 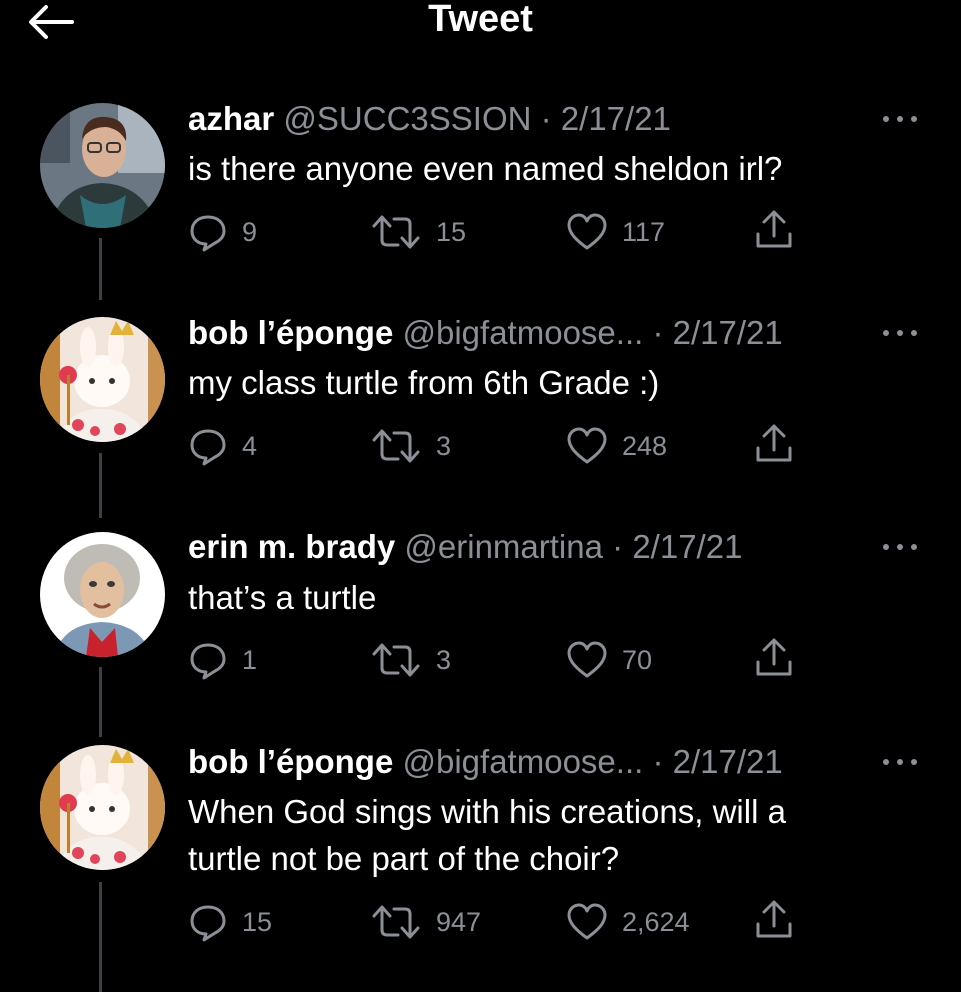 I want to click on tweet-text-line: my class turtle from 6th Grade :), so click(x=424, y=382).